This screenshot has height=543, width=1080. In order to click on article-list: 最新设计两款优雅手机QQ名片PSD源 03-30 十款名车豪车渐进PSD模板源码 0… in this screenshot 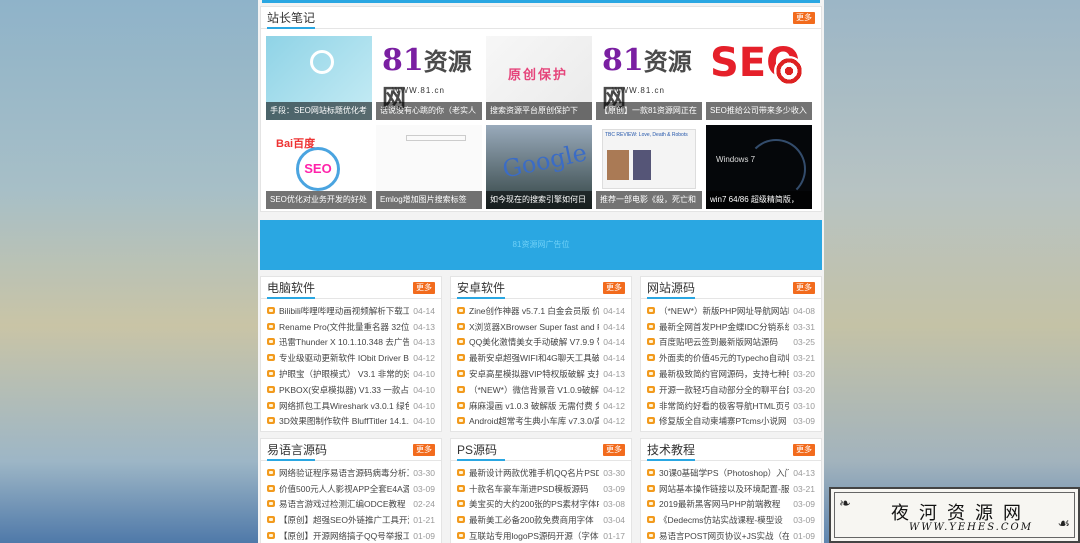, I will do `click(541, 502)`.